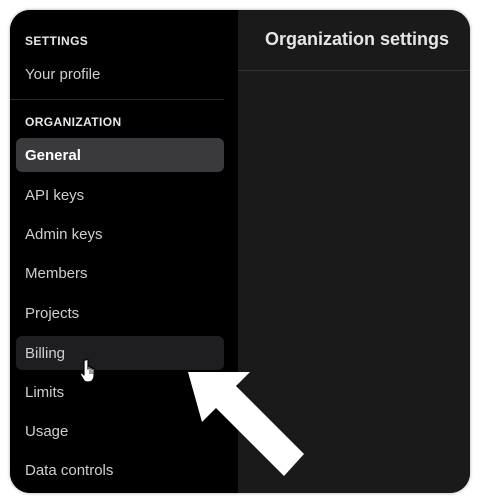 Image resolution: width=480 pixels, height=503 pixels. Describe the element at coordinates (357, 39) in the screenshot. I see `page-title: Organization settings` at that location.